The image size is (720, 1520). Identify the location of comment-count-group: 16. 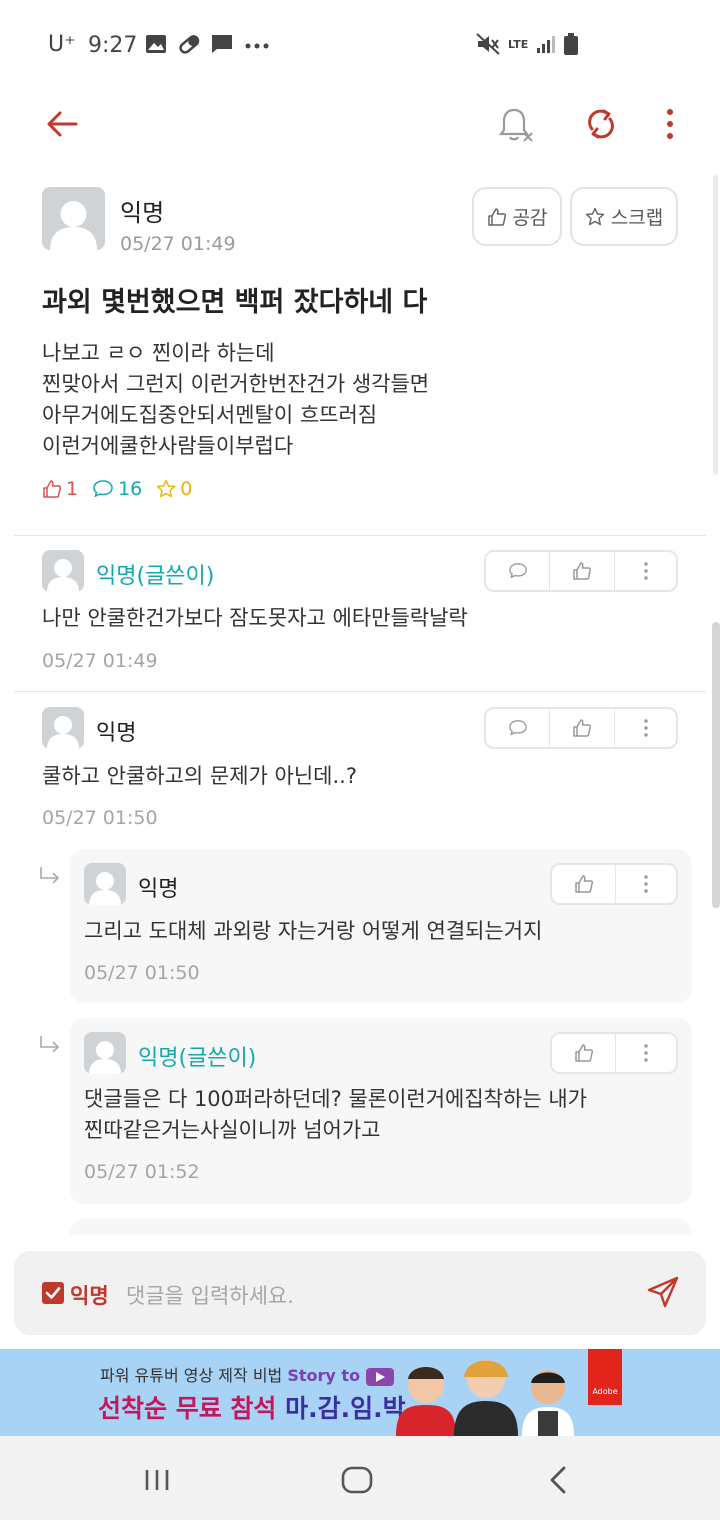
(117, 489).